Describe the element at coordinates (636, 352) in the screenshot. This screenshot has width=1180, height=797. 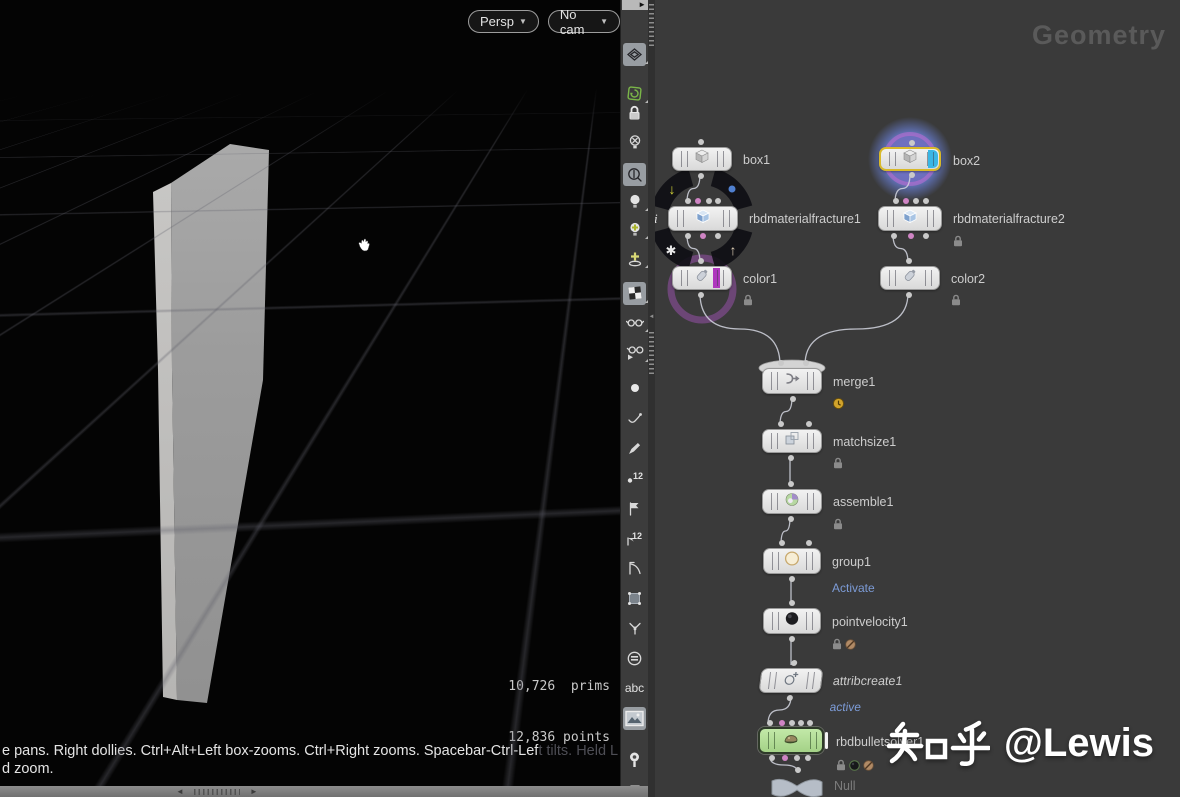
I see `flat-shaded-icon` at that location.